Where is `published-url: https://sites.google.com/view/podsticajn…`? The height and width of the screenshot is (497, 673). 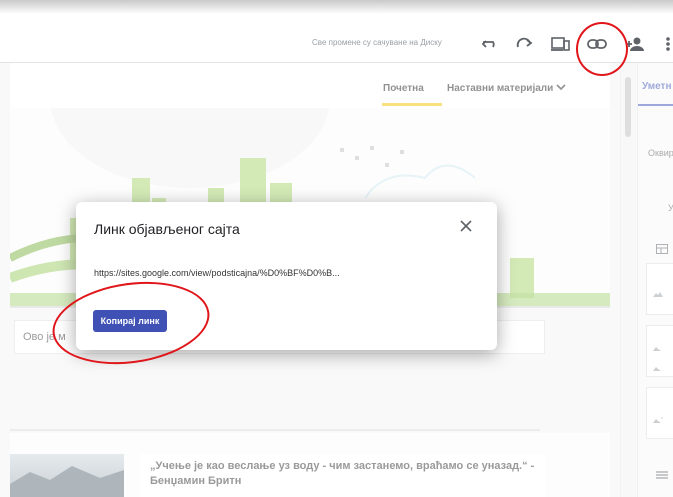
published-url: https://sites.google.com/view/podsticajn… is located at coordinates (217, 273).